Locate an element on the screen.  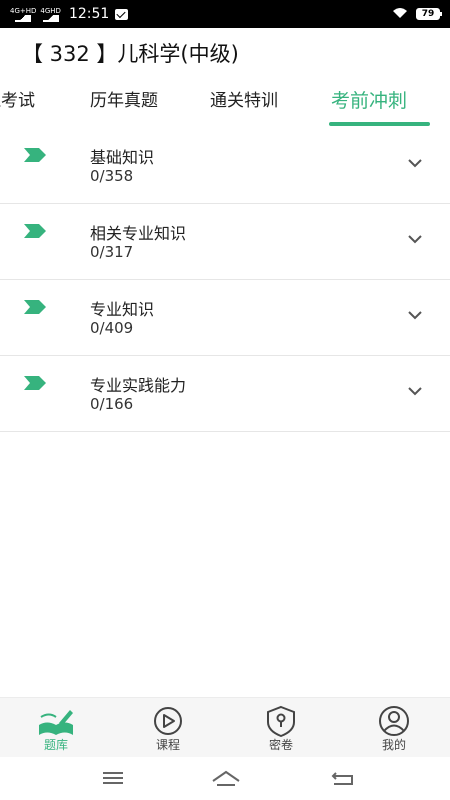
play-circle-icon is located at coordinates (168, 721).